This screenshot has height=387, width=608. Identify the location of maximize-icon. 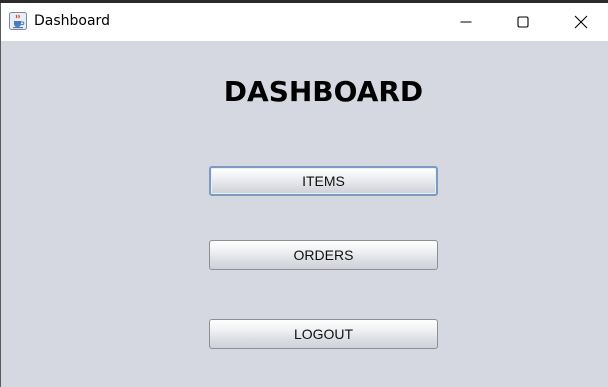
(523, 22).